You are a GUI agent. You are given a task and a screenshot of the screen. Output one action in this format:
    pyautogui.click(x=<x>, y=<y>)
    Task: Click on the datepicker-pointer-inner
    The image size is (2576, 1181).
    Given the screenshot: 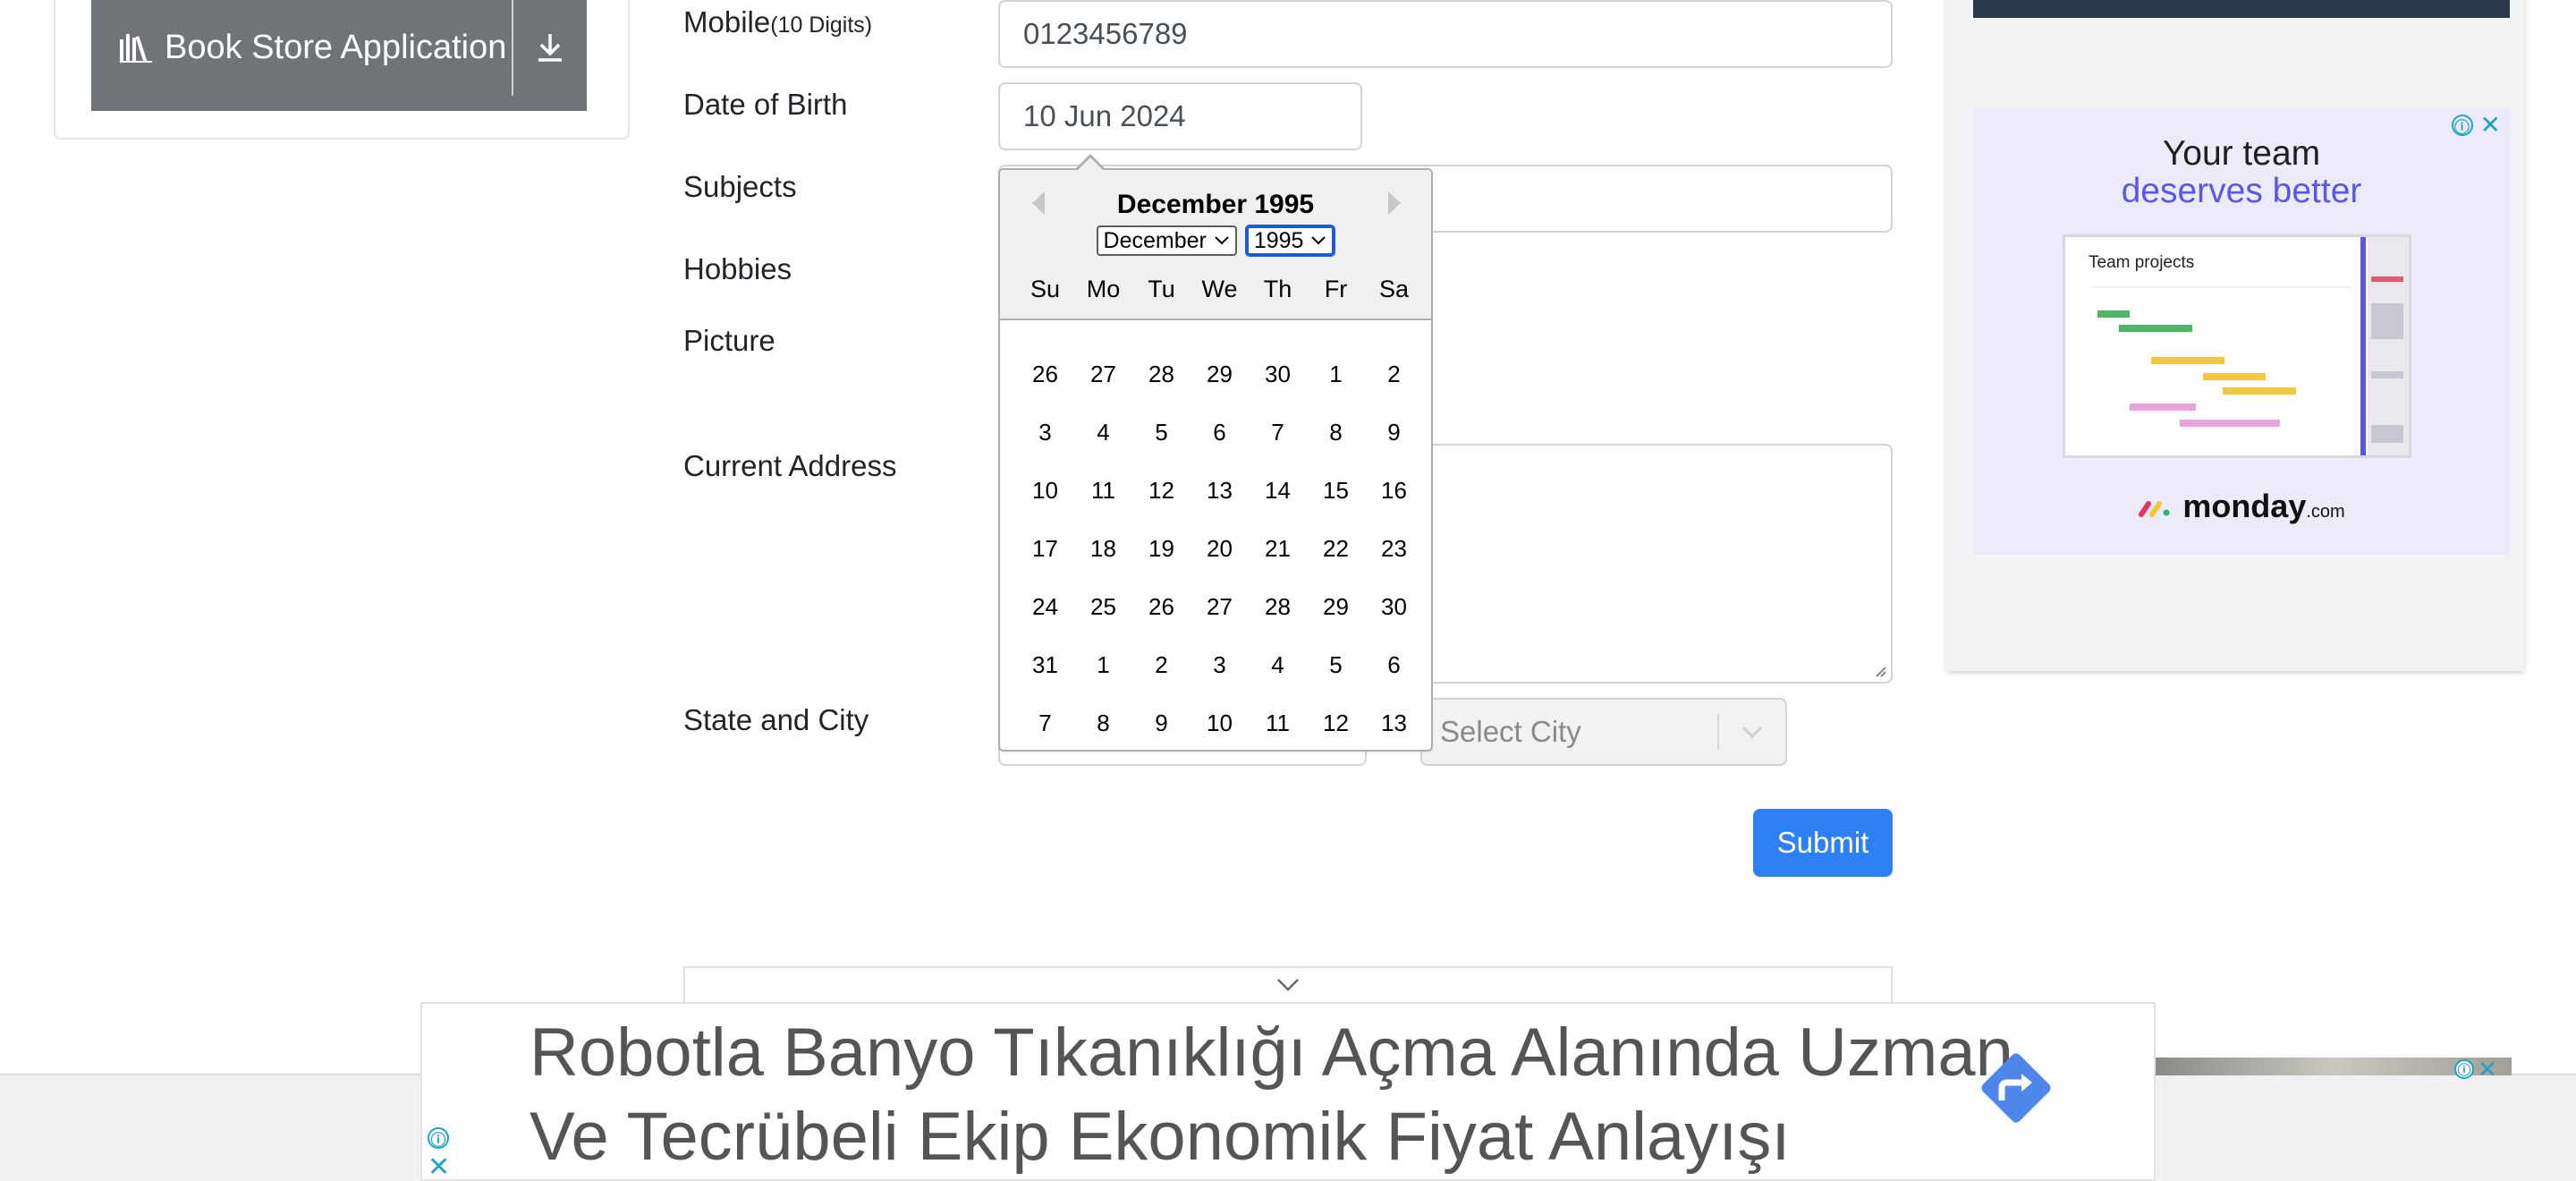 What is the action you would take?
    pyautogui.click(x=1090, y=163)
    